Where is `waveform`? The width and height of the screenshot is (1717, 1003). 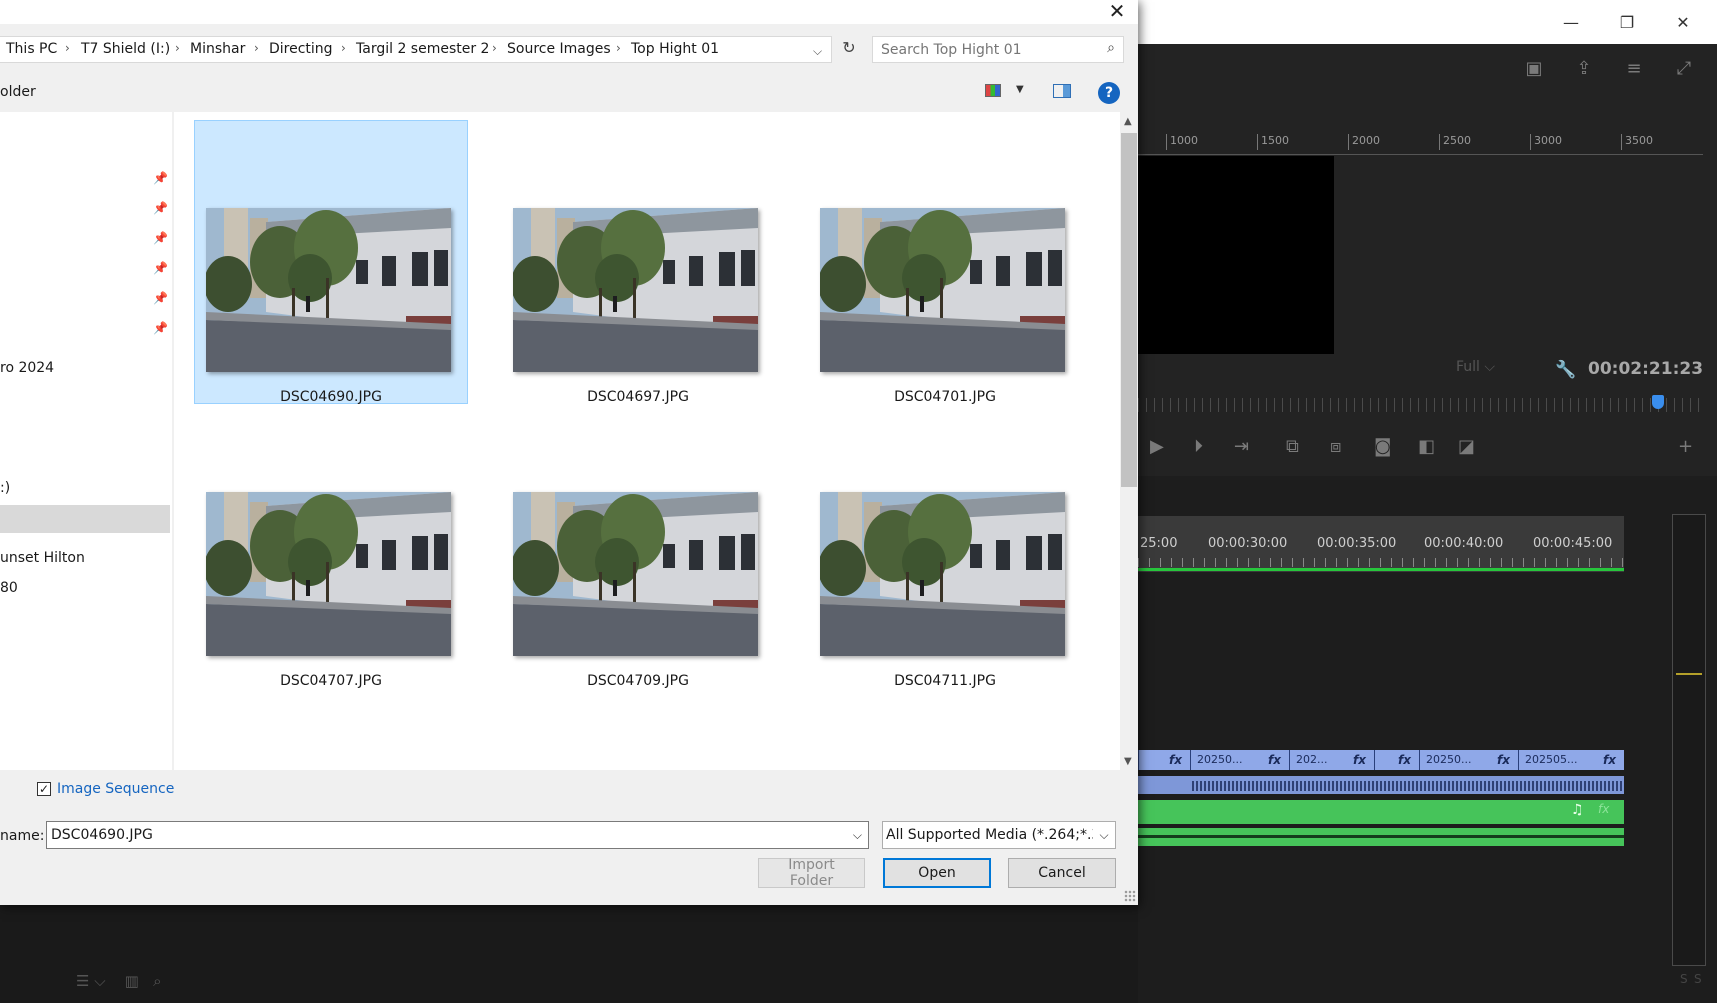 waveform is located at coordinates (1408, 786).